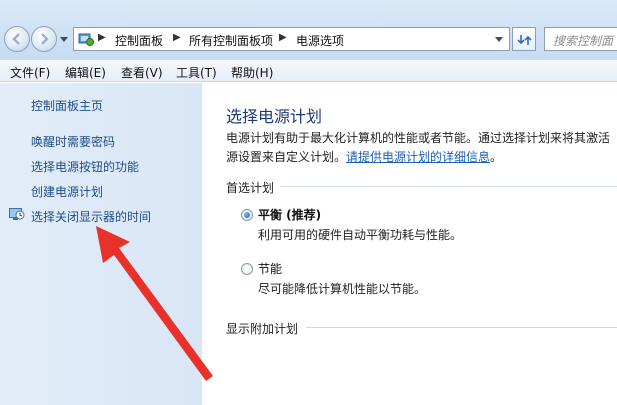 This screenshot has height=405, width=617. Describe the element at coordinates (418, 138) in the screenshot. I see `description-text: 电源计划有助于最大化计算机的性能或者节能。通过选择计划来将其激活` at that location.